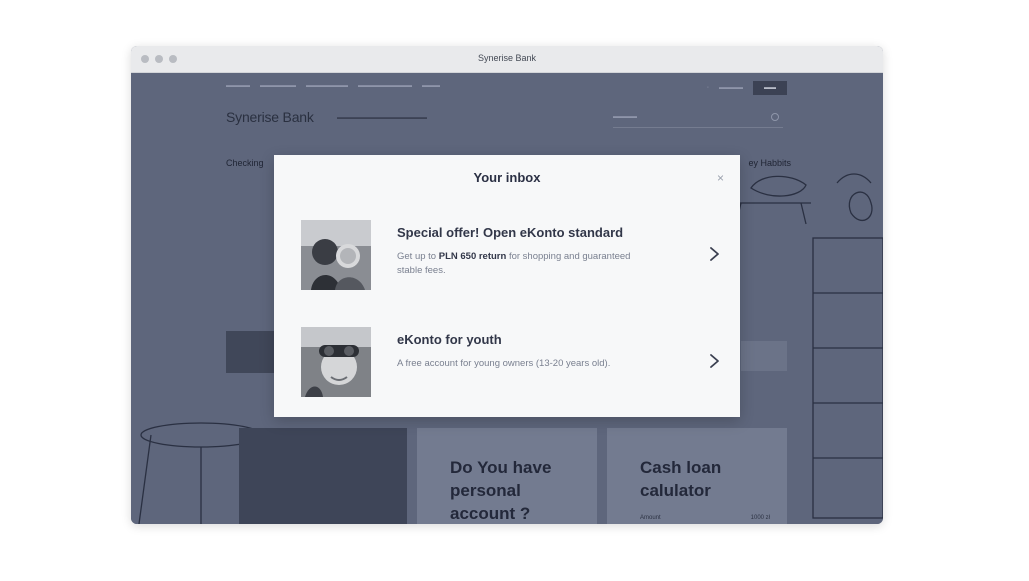  What do you see at coordinates (510, 232) in the screenshot?
I see `item-title: Special offer! Open eKonto standard` at bounding box center [510, 232].